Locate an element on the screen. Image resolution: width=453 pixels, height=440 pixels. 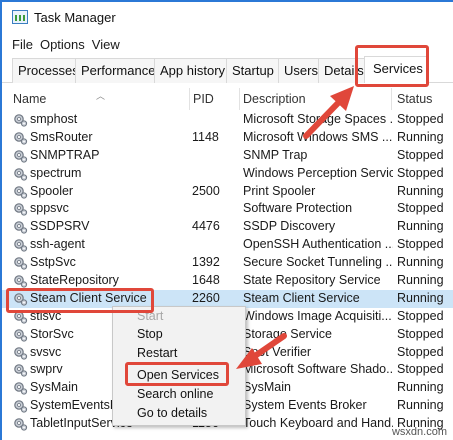
tab-app-history: App history is located at coordinates (193, 70).